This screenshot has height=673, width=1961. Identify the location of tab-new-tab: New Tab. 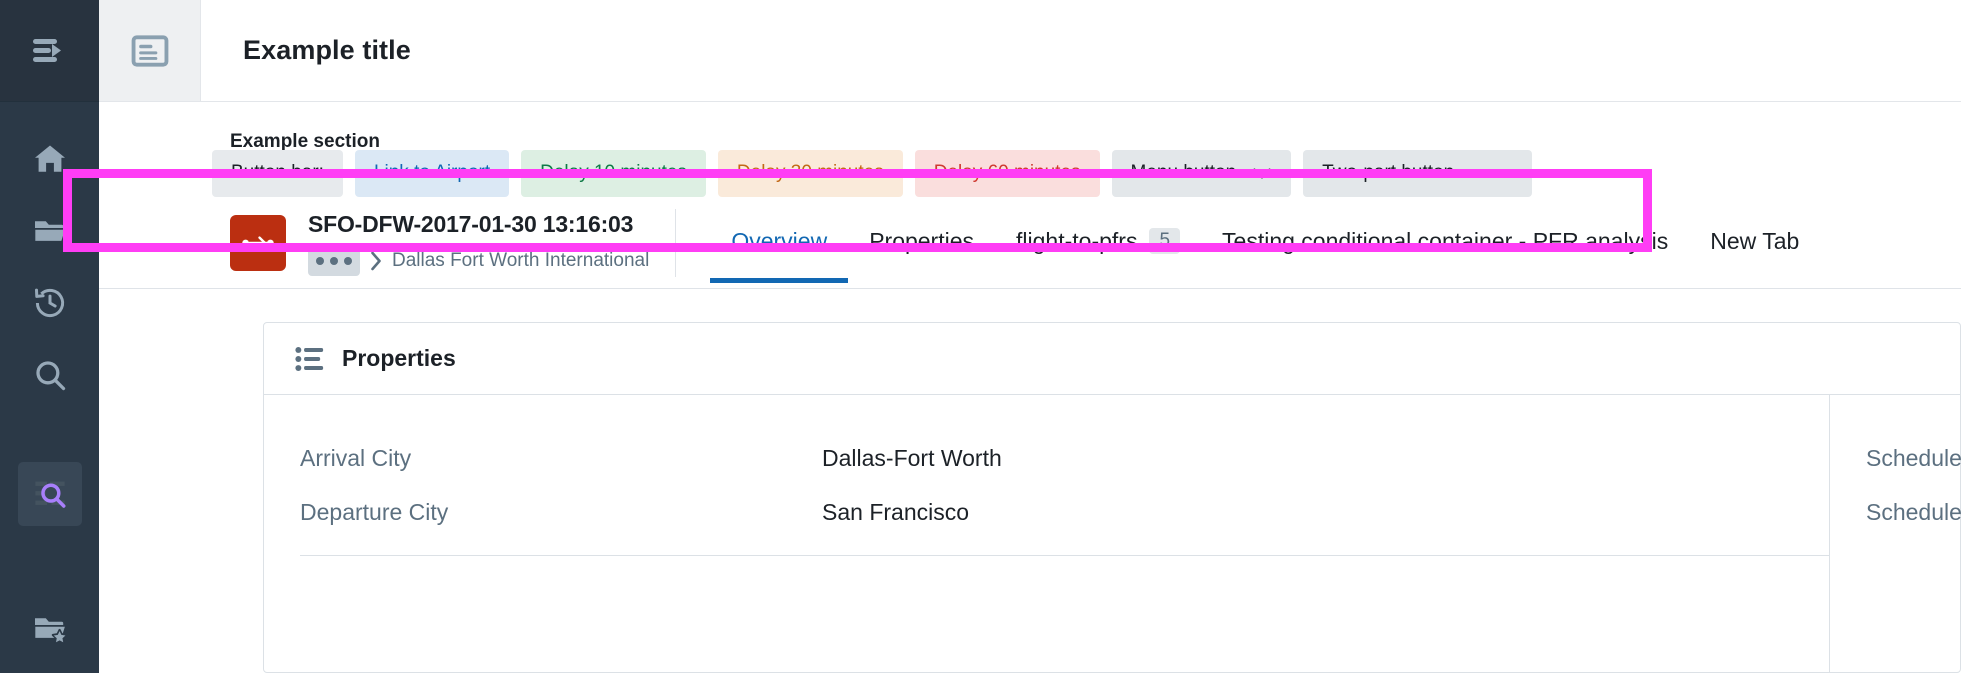
(1754, 241).